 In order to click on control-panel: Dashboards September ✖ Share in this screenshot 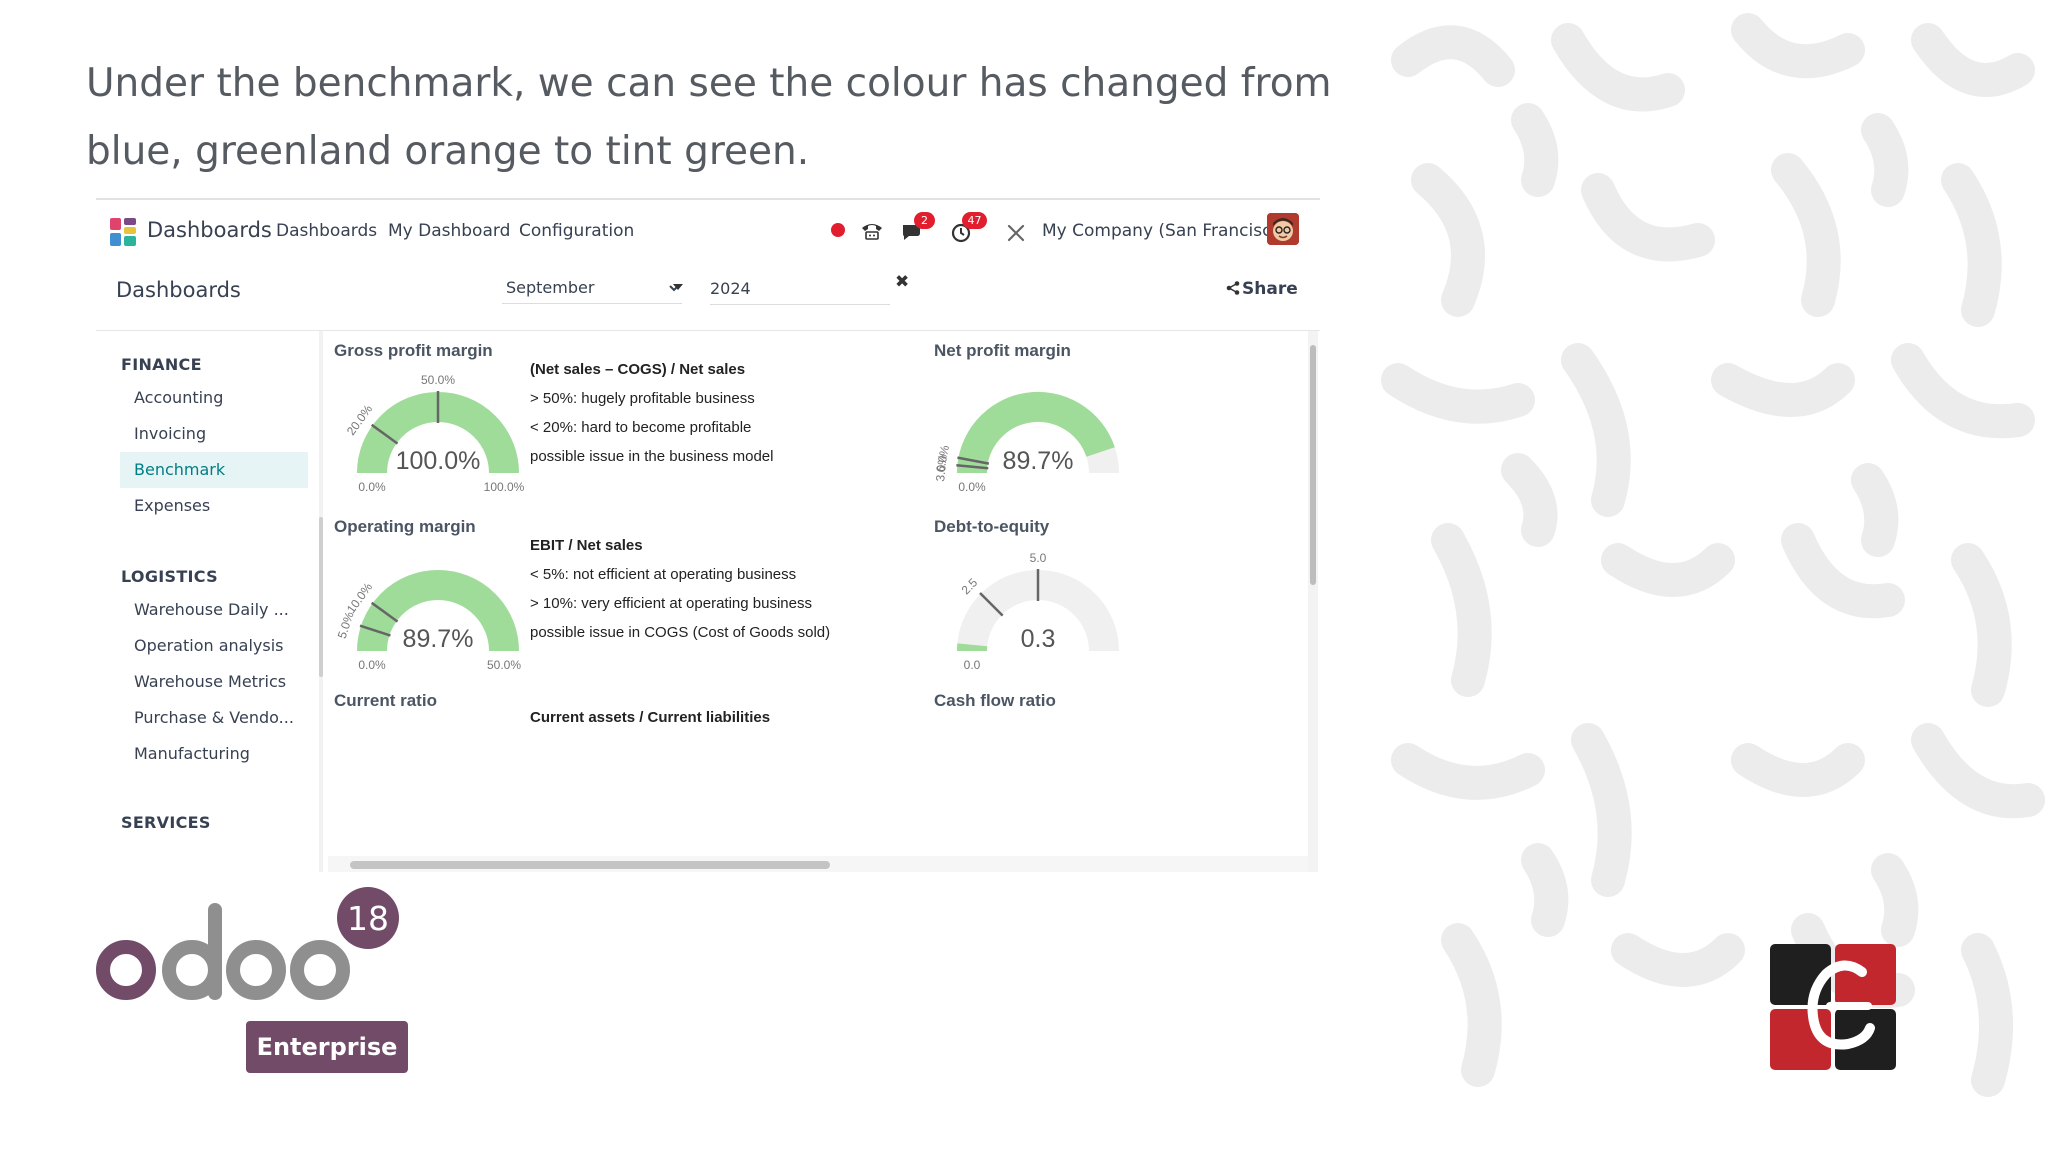, I will do `click(708, 294)`.